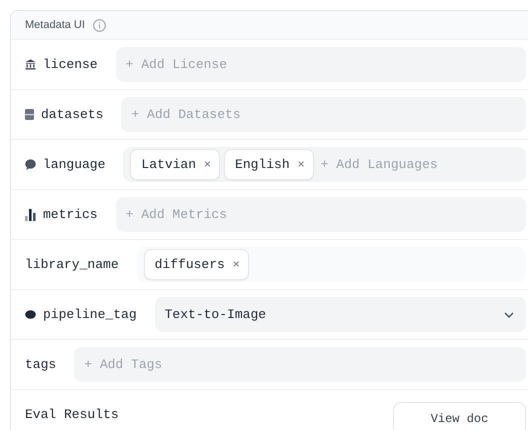 The image size is (528, 430). Describe the element at coordinates (30, 314) in the screenshot. I see `dot-icon` at that location.